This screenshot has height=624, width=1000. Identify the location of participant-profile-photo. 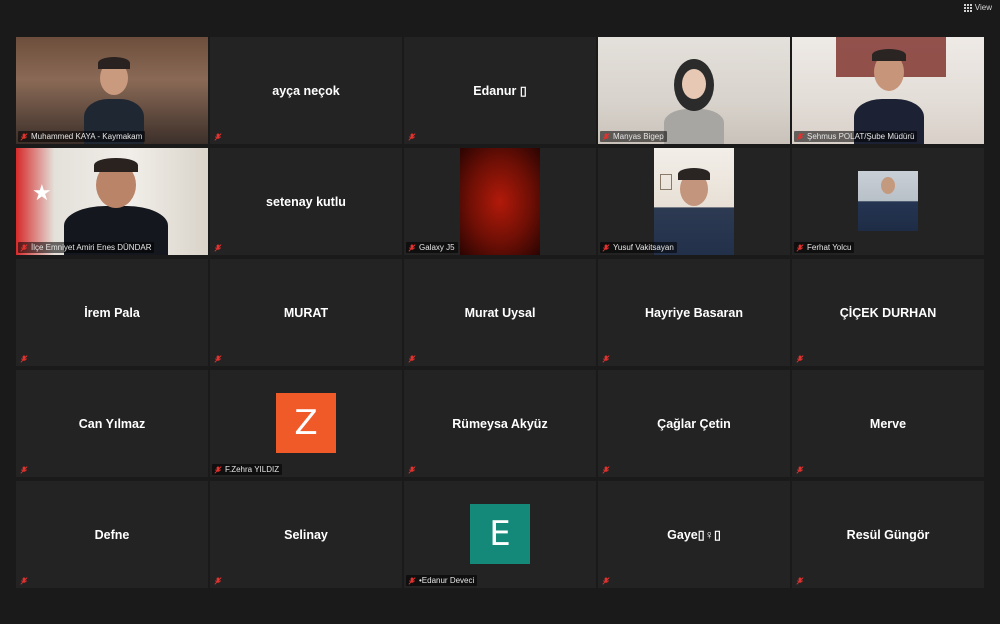
(888, 201).